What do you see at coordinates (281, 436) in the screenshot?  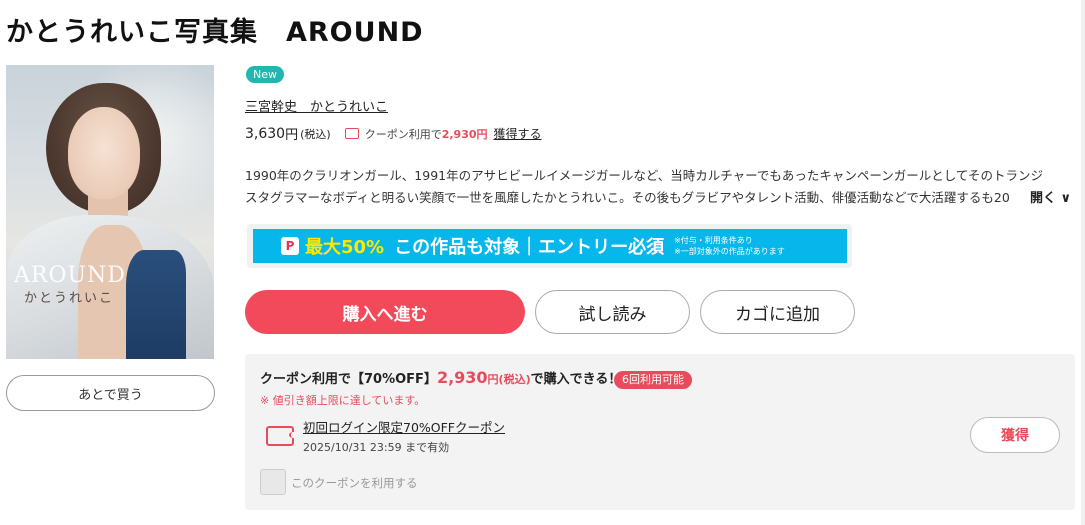 I see `ticket-icon` at bounding box center [281, 436].